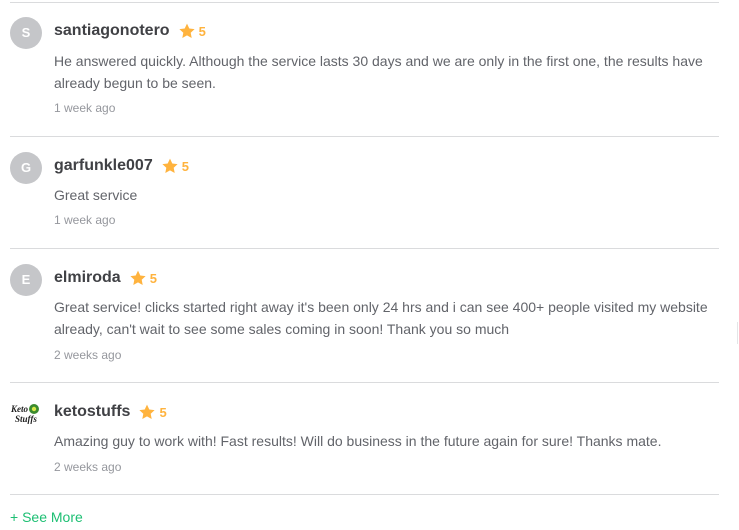  I want to click on ketostuffs-logo: Keto Stuffs, so click(26, 417).